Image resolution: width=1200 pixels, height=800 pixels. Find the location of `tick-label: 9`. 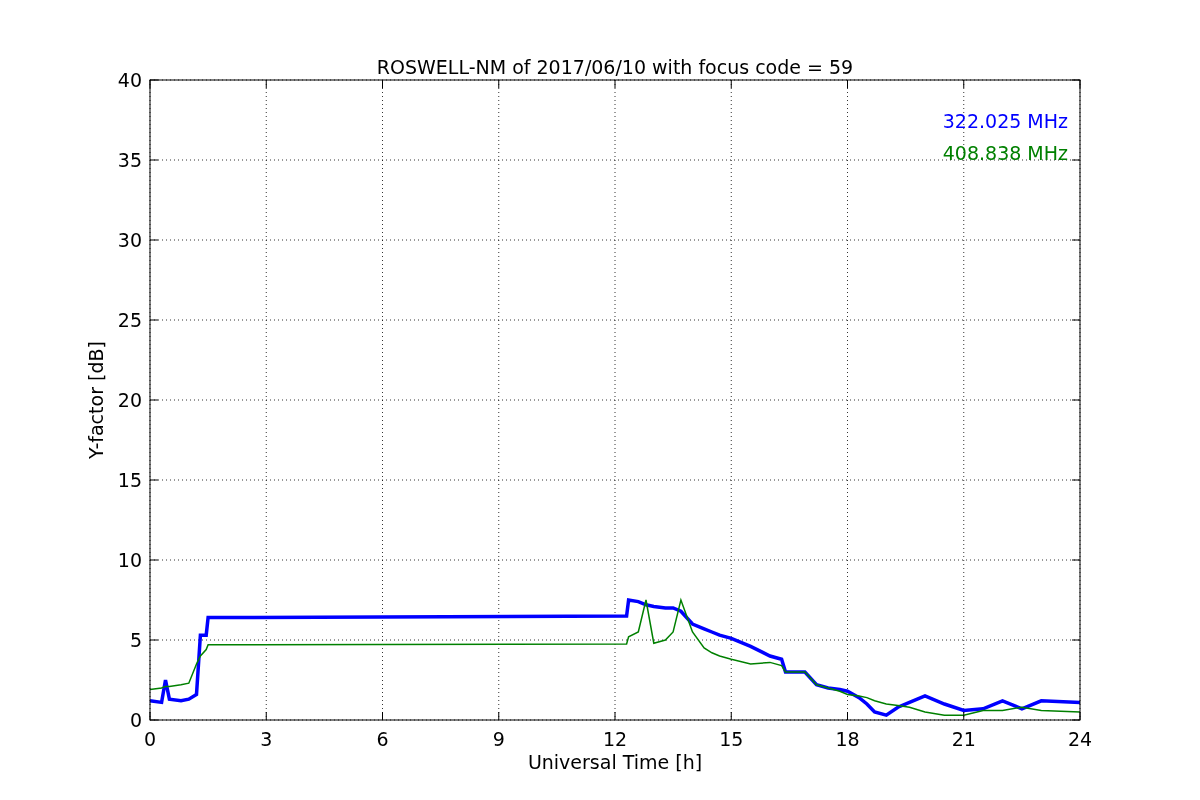

tick-label: 9 is located at coordinates (498, 739).